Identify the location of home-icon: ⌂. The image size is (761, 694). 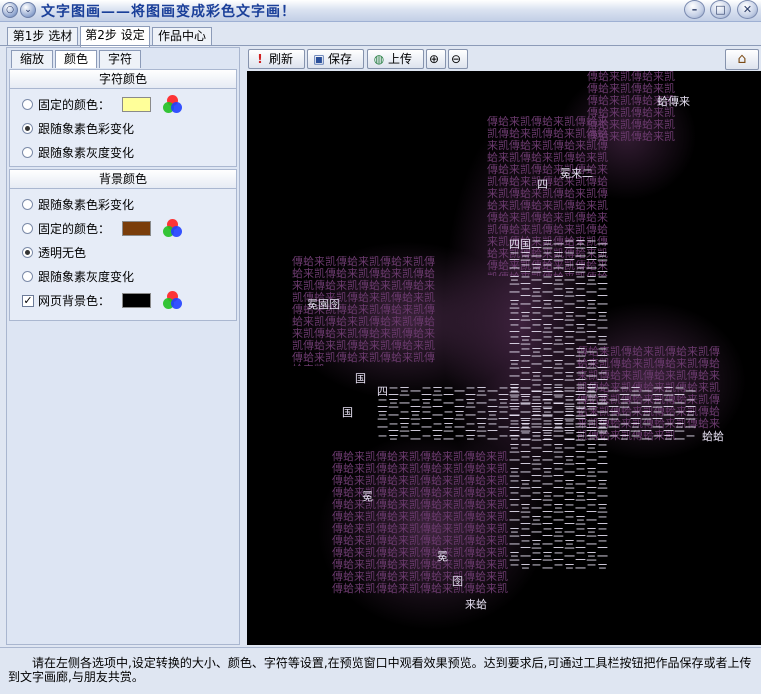
(742, 59).